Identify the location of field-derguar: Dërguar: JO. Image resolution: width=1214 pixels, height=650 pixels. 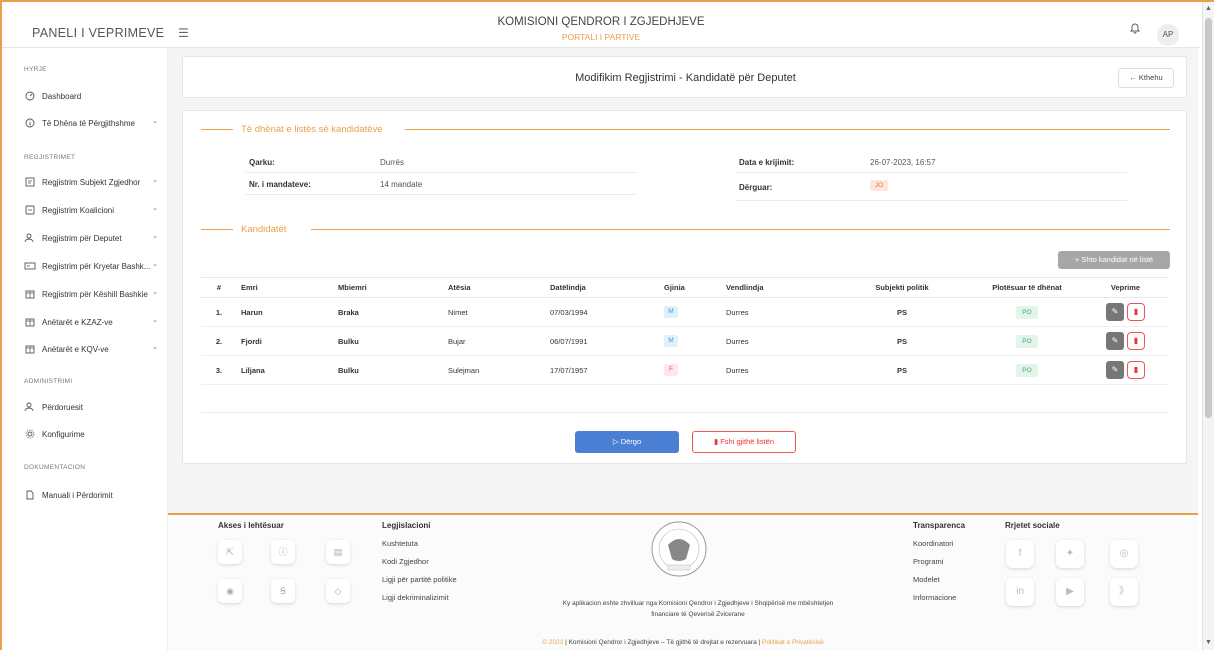
(931, 187).